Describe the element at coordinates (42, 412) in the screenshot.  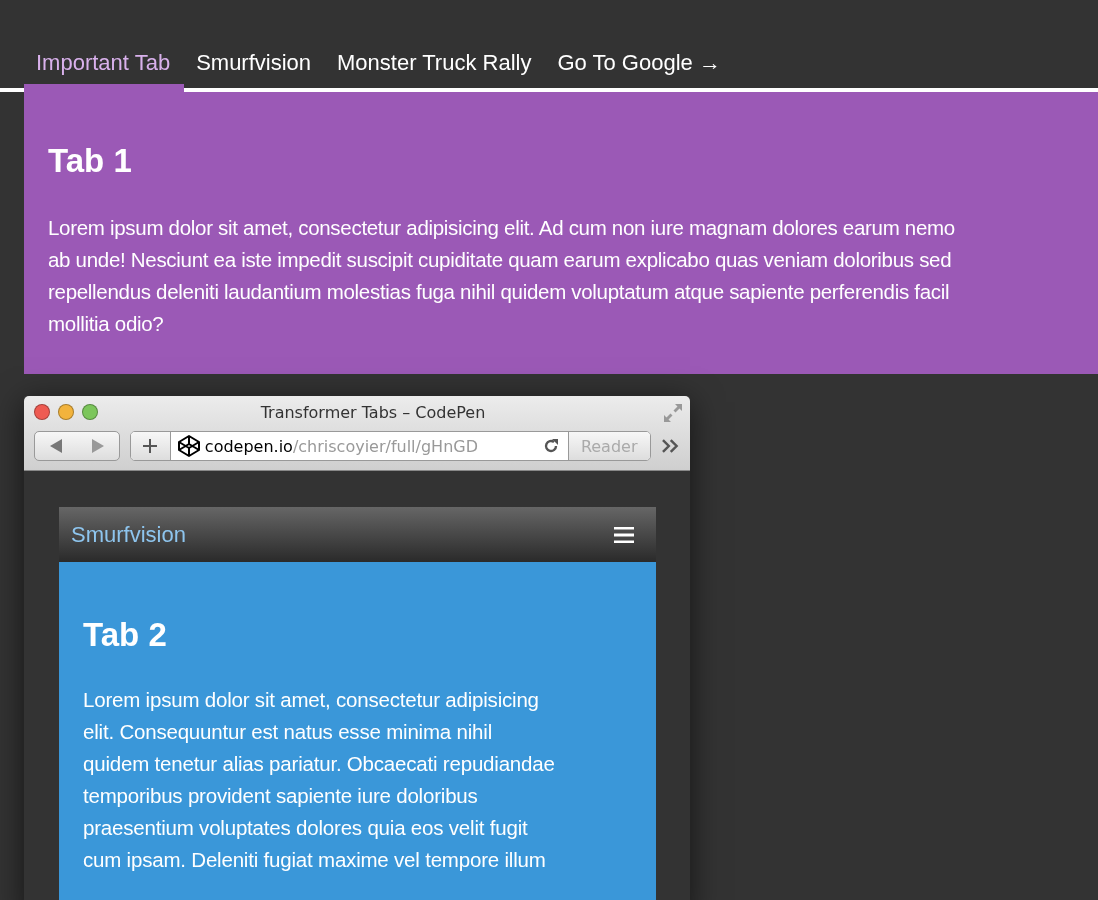
I see `close-icon` at that location.